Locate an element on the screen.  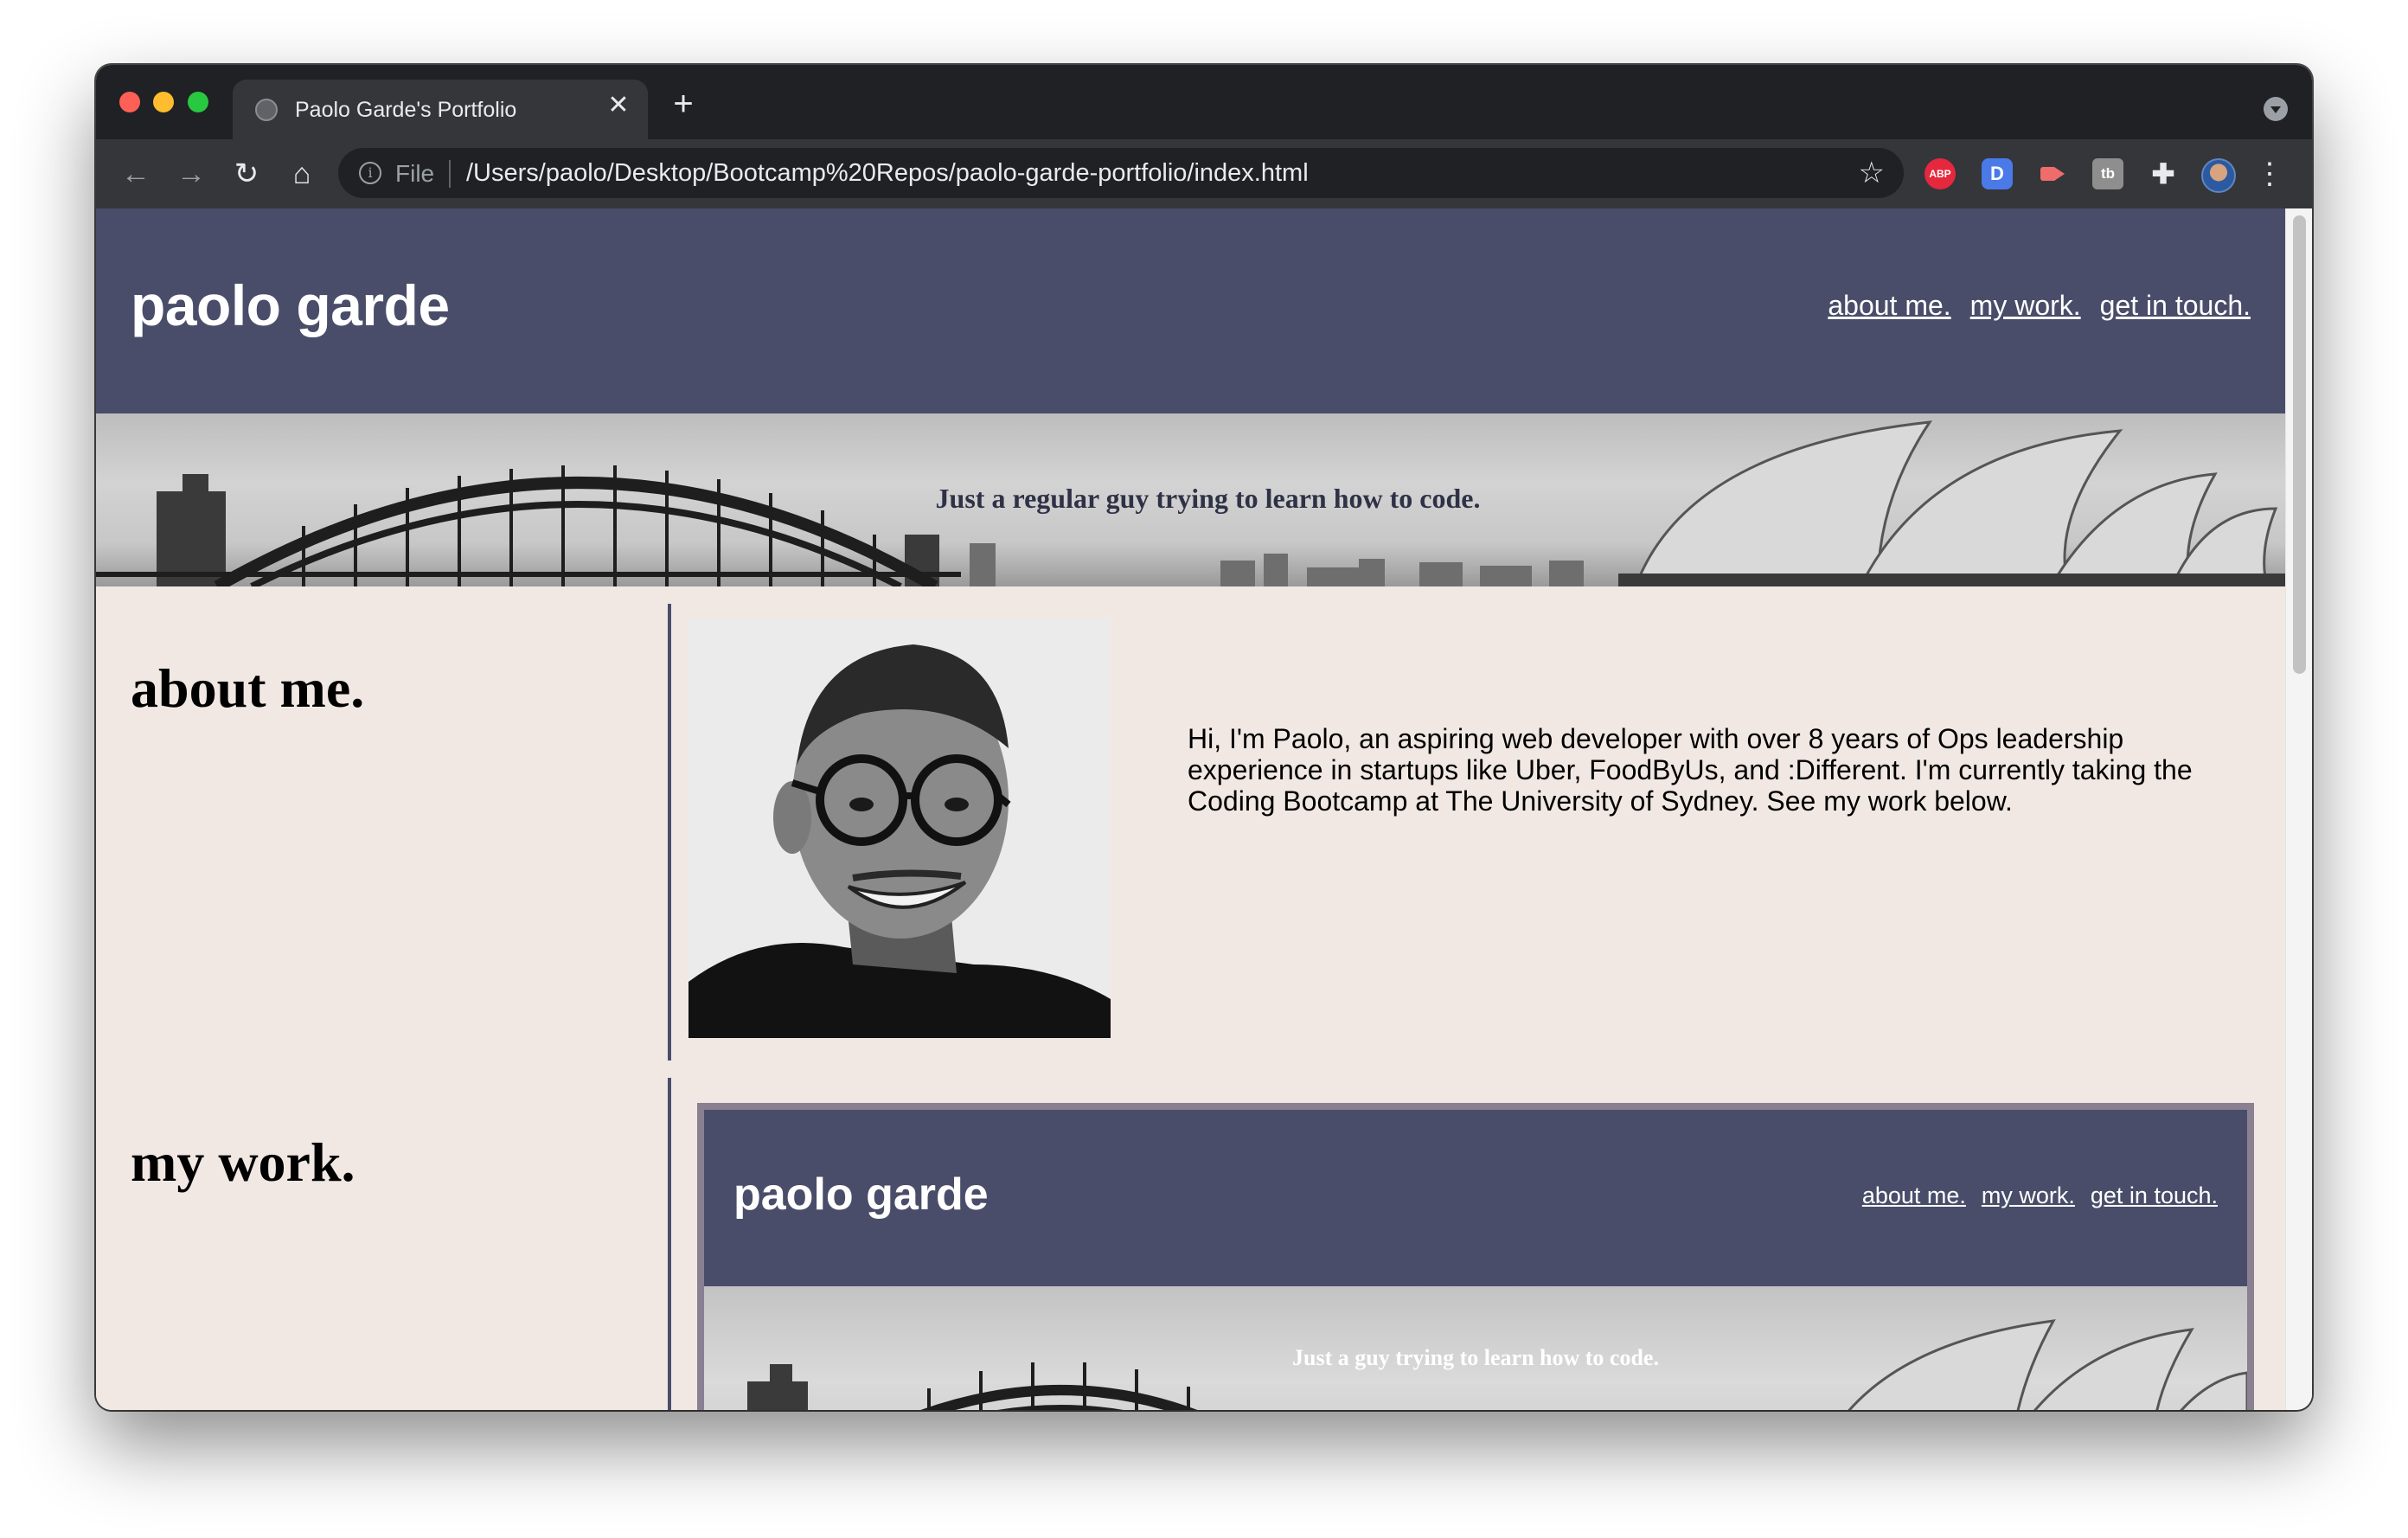
forward-arrow-icon: → is located at coordinates (191, 174).